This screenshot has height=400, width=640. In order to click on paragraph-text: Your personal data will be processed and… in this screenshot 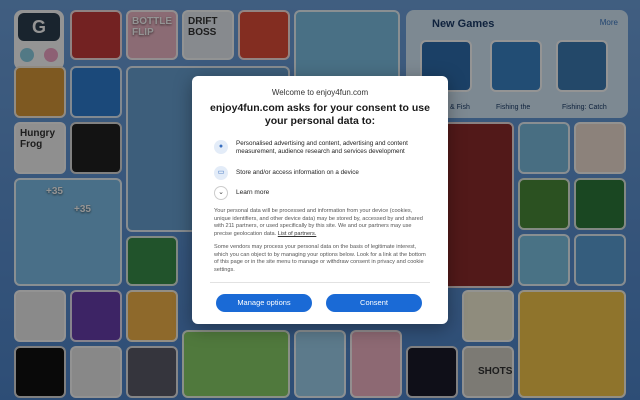, I will do `click(318, 222)`.